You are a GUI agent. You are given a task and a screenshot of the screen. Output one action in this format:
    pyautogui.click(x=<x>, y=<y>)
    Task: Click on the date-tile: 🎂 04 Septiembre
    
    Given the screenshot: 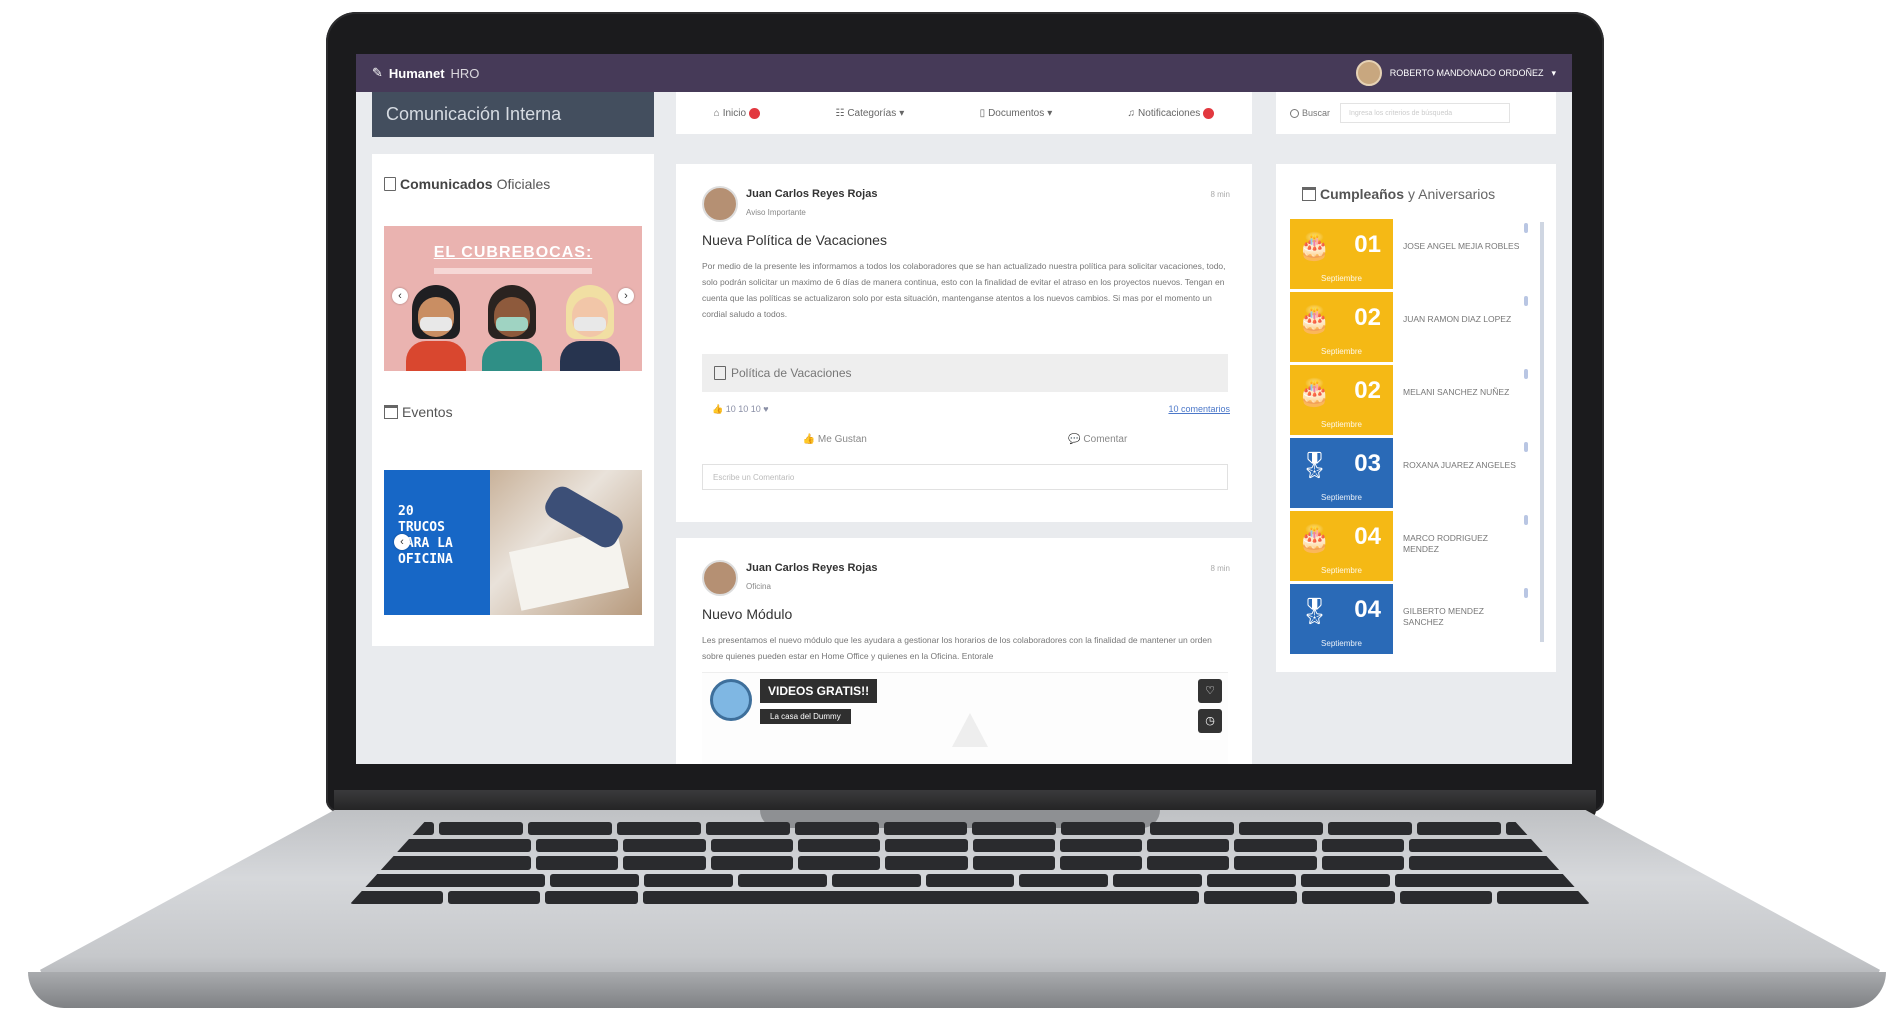 What is the action you would take?
    pyautogui.click(x=1341, y=546)
    